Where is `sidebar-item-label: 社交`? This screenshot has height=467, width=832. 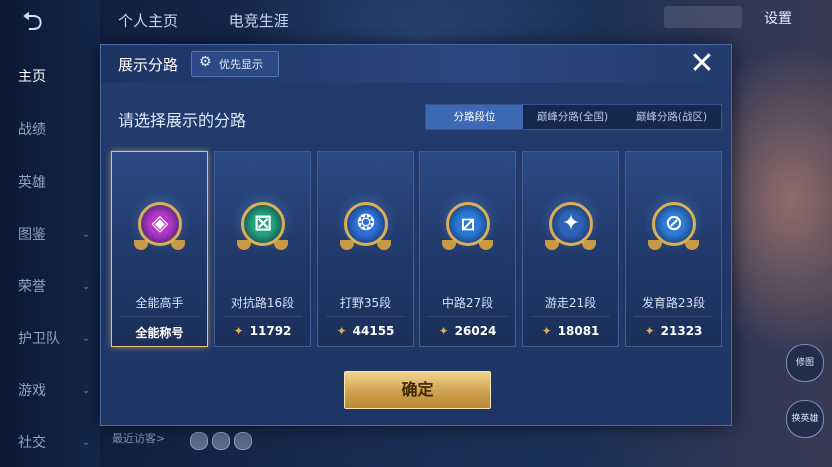
sidebar-item-label: 社交 is located at coordinates (32, 443).